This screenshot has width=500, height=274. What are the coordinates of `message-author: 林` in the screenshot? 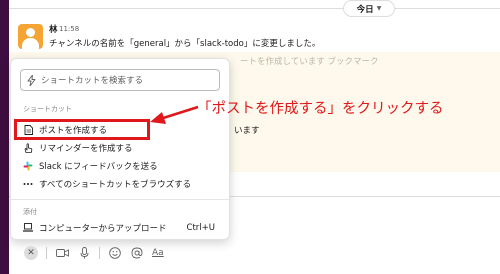 It's located at (53, 29).